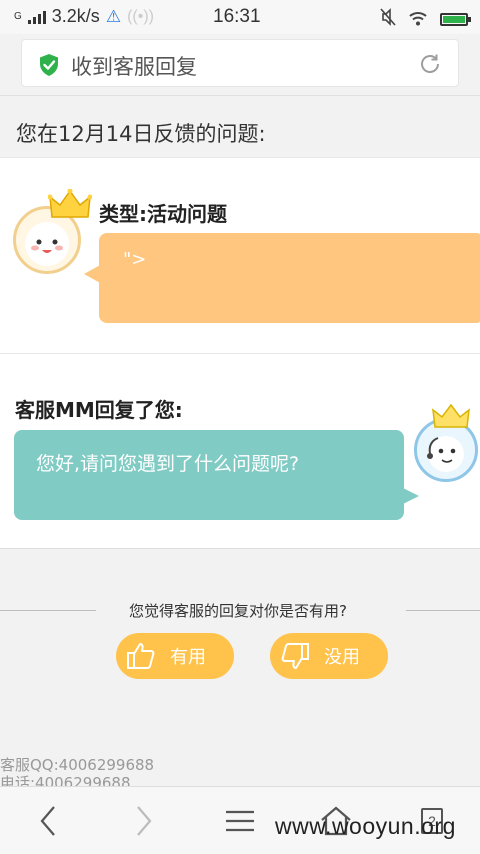 The height and width of the screenshot is (854, 480). Describe the element at coordinates (430, 64) in the screenshot. I see `reload-icon` at that location.